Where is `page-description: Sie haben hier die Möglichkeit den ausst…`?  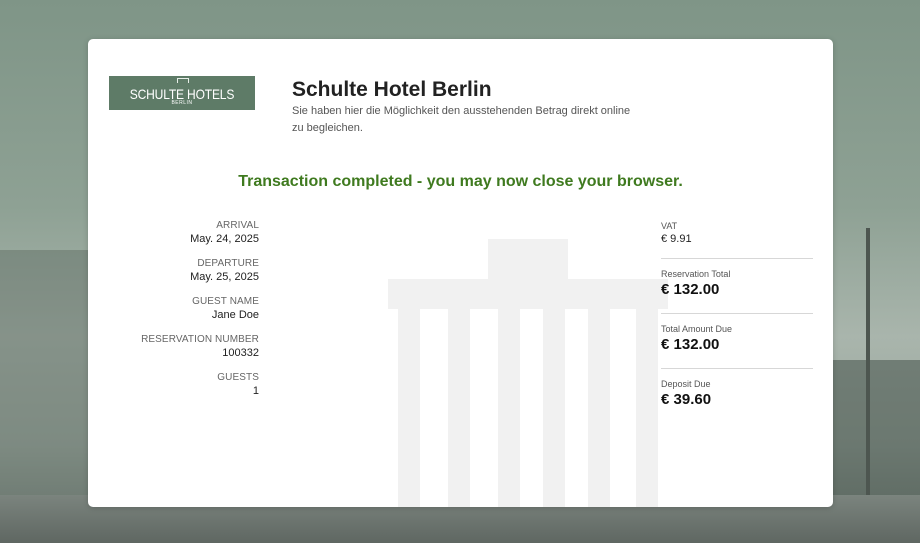 page-description: Sie haben hier die Möglichkeit den ausst… is located at coordinates (461, 119).